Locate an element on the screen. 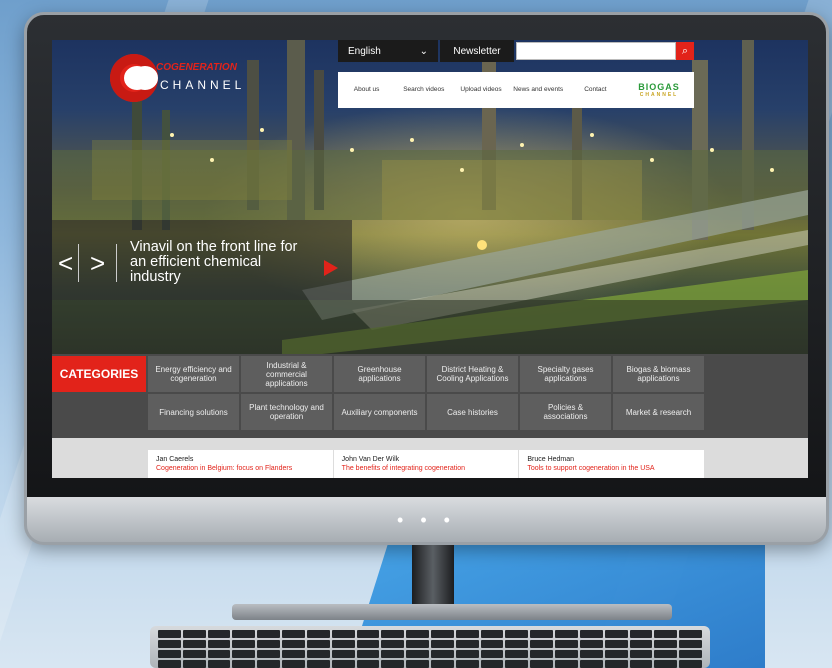 The image size is (832, 668). logo-text-bottom: CHANNEL is located at coordinates (203, 85).